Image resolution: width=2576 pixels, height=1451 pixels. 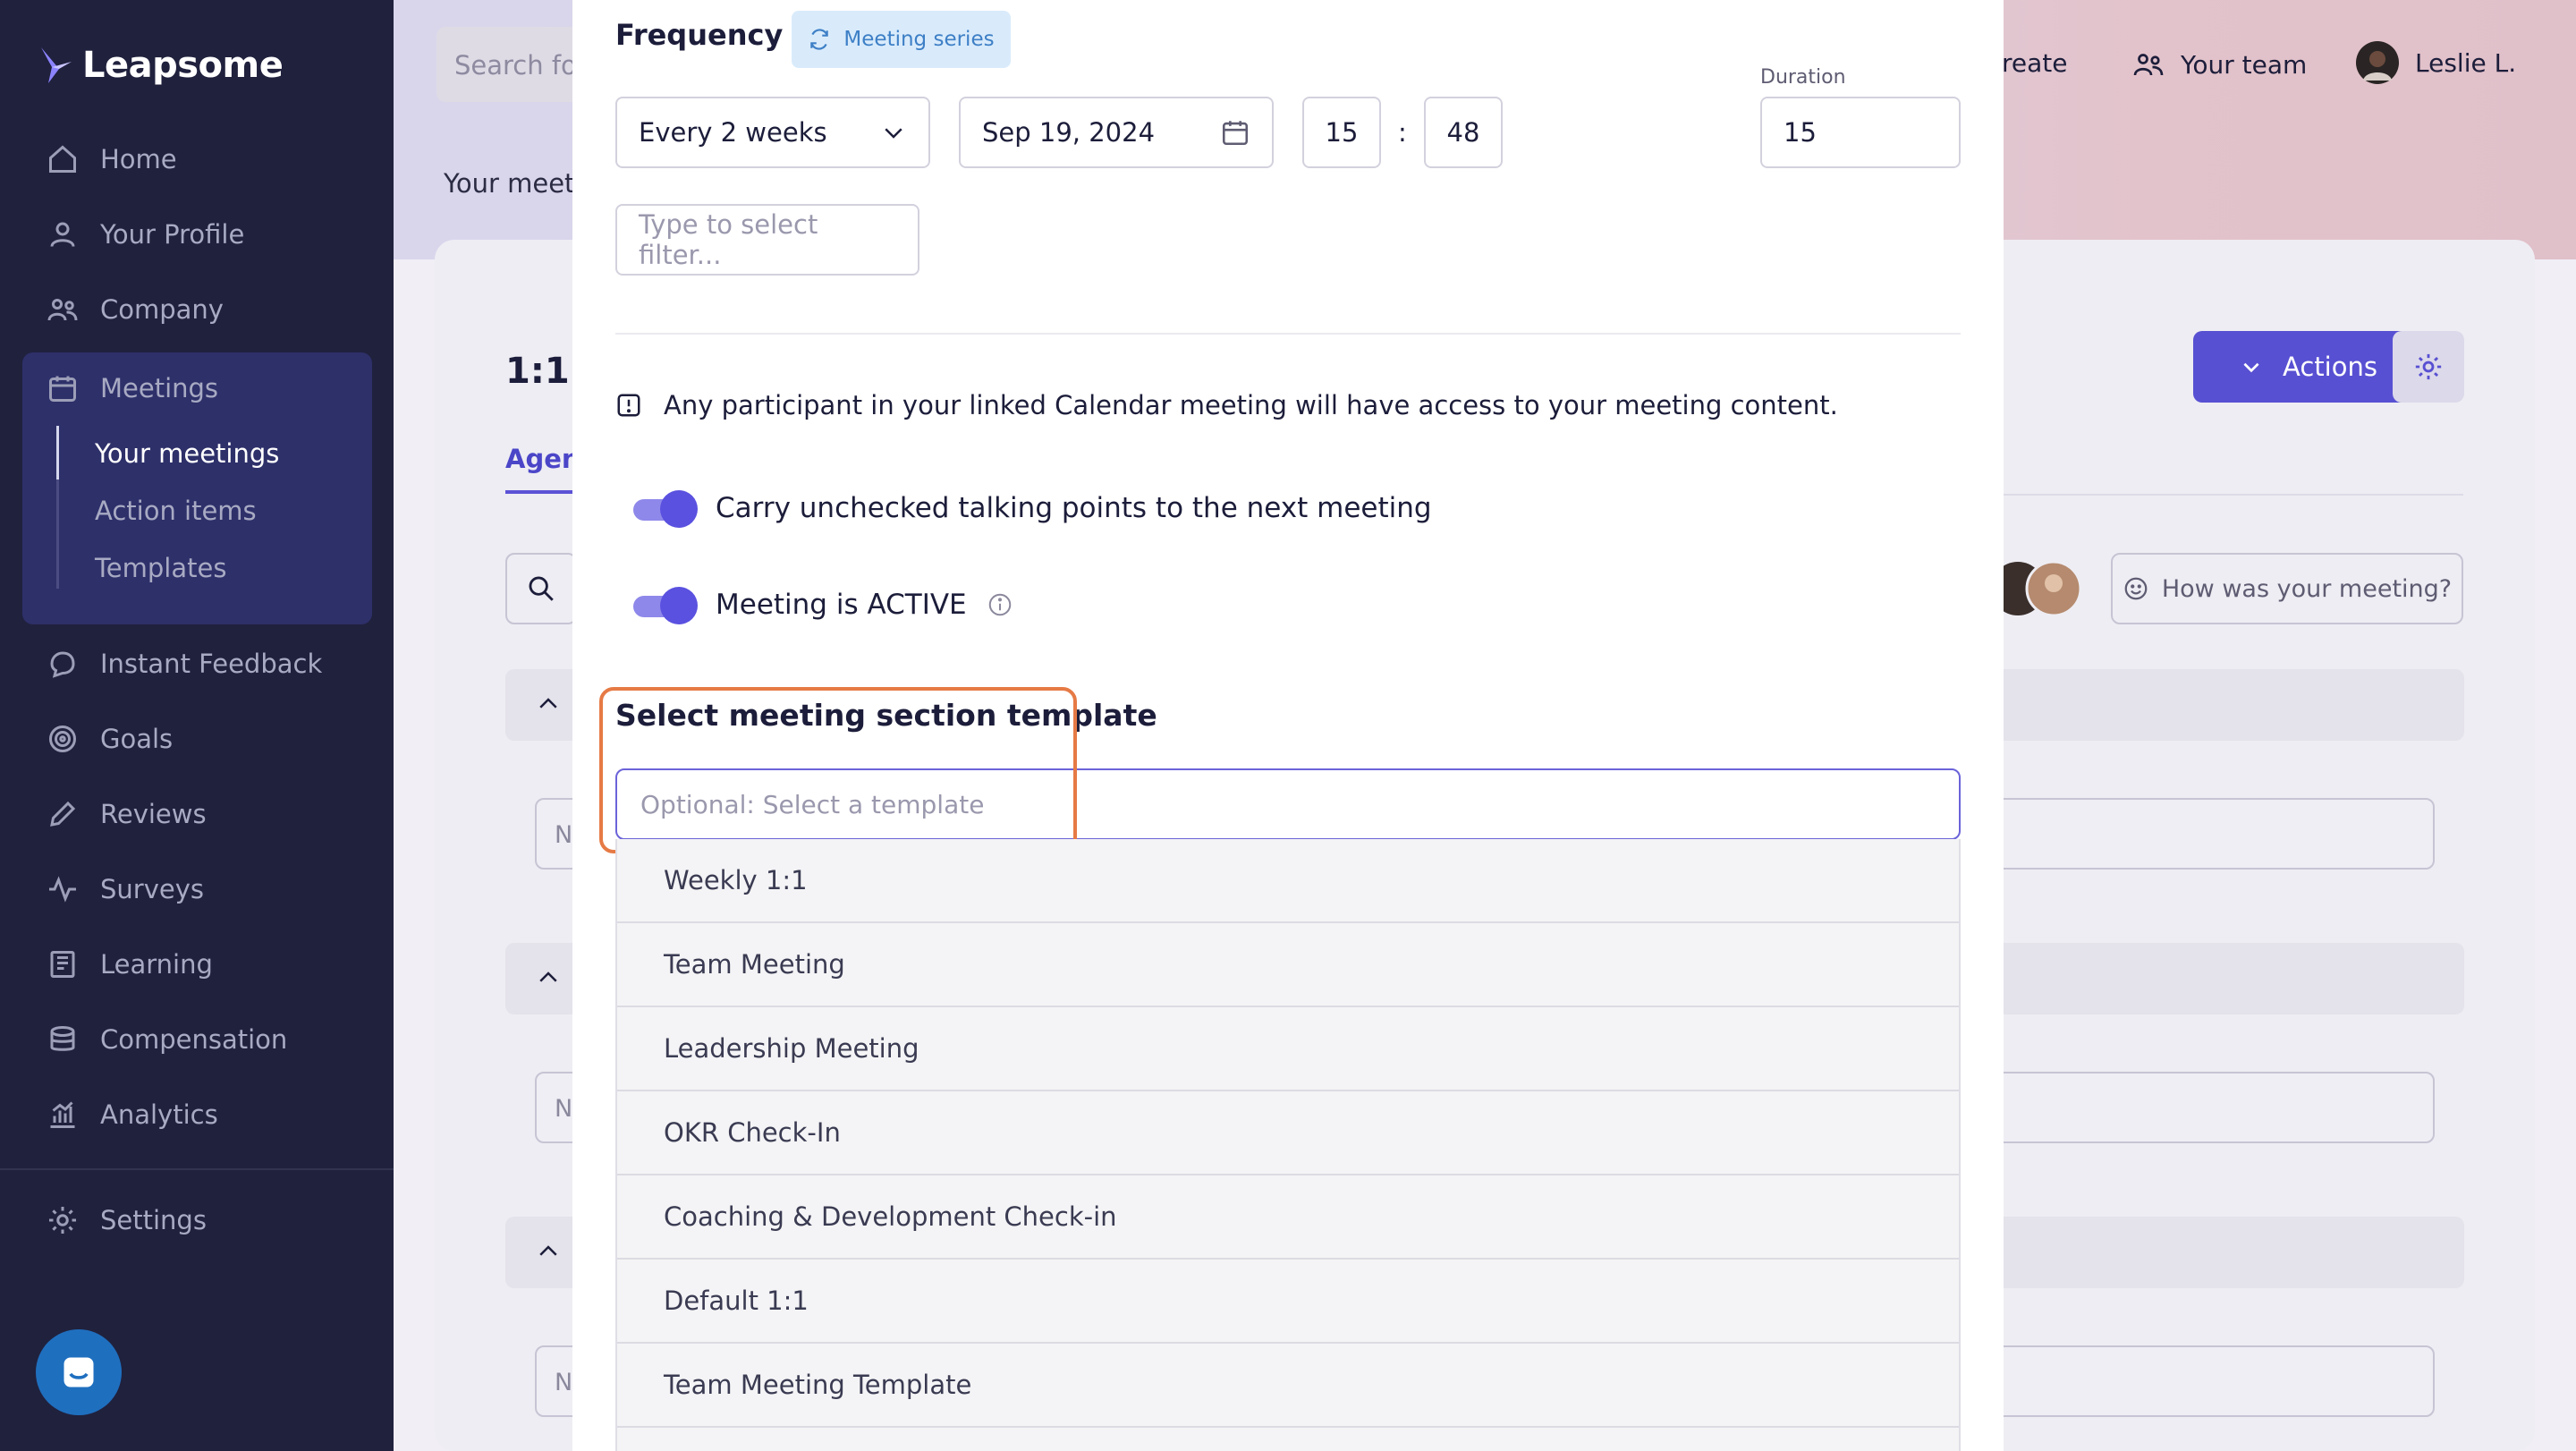 I want to click on actions-button: Actions, so click(x=2308, y=367).